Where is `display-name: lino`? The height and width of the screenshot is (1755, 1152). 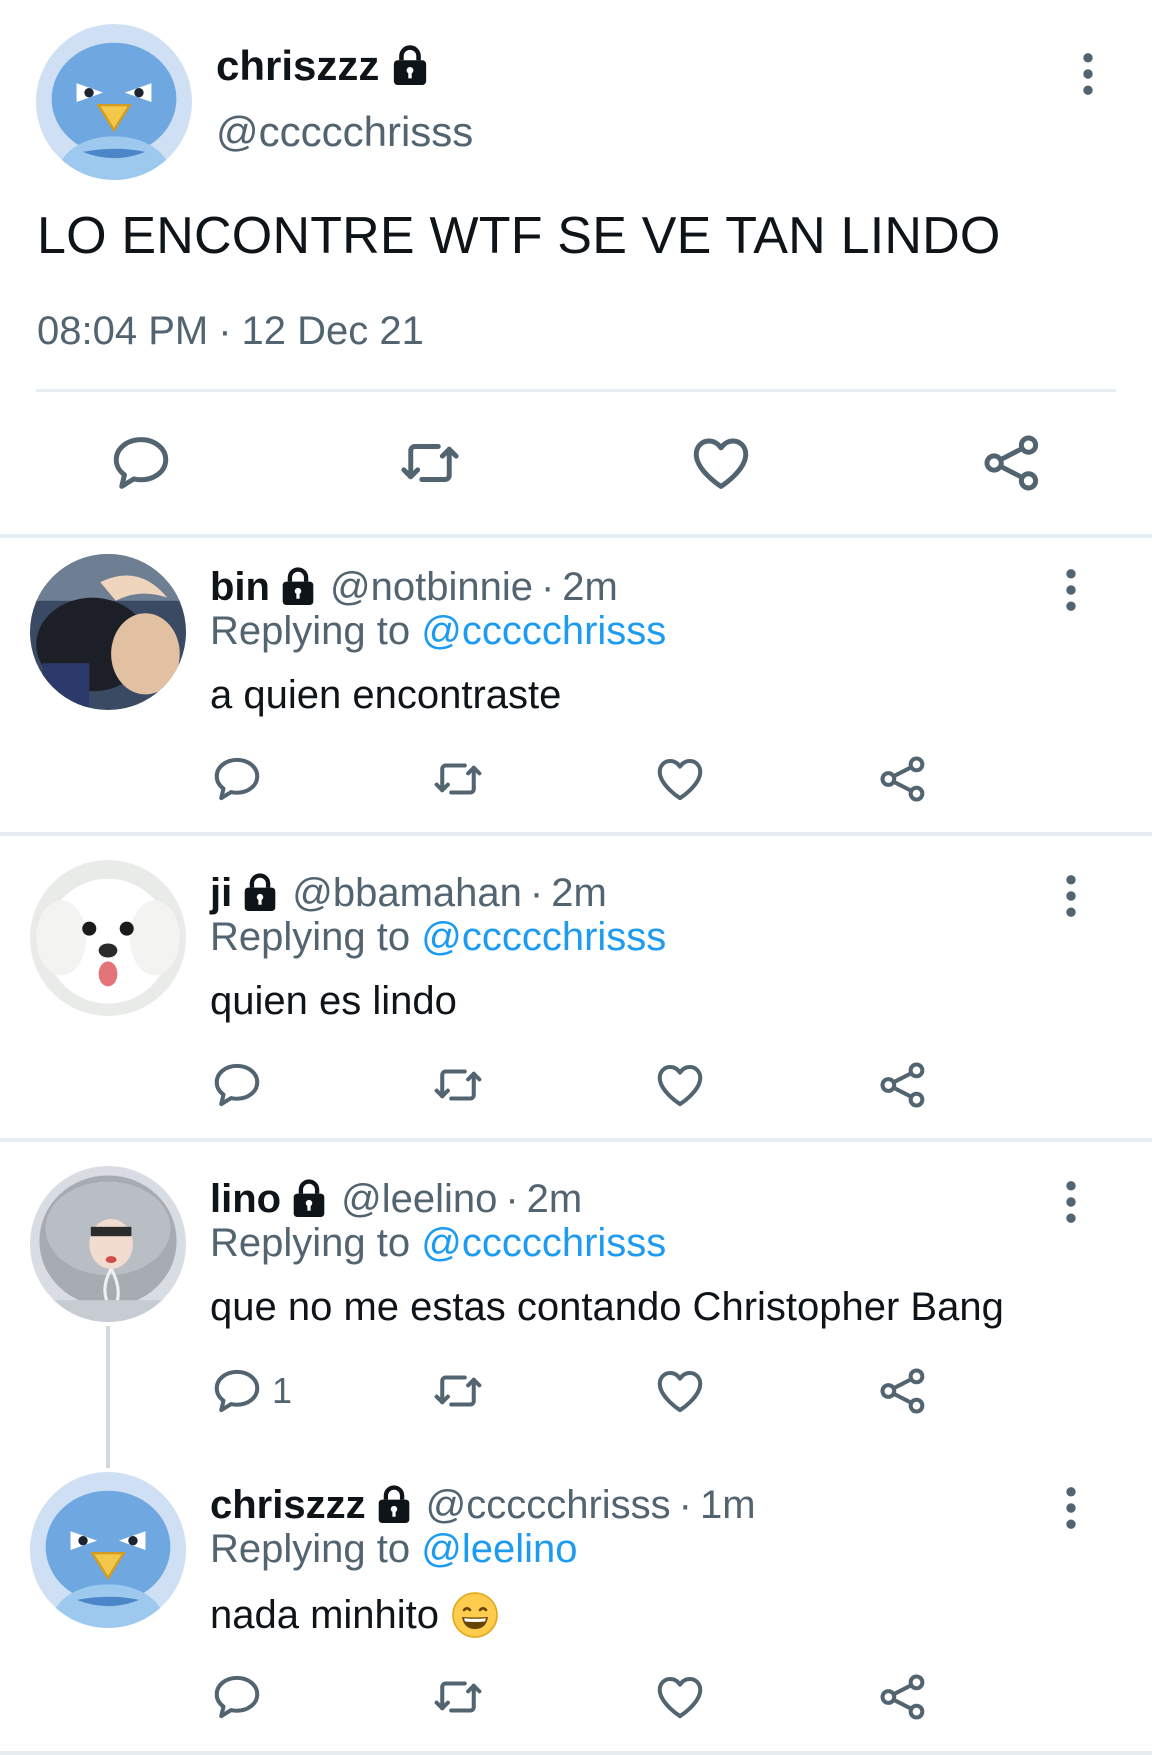
display-name: lino is located at coordinates (245, 1199).